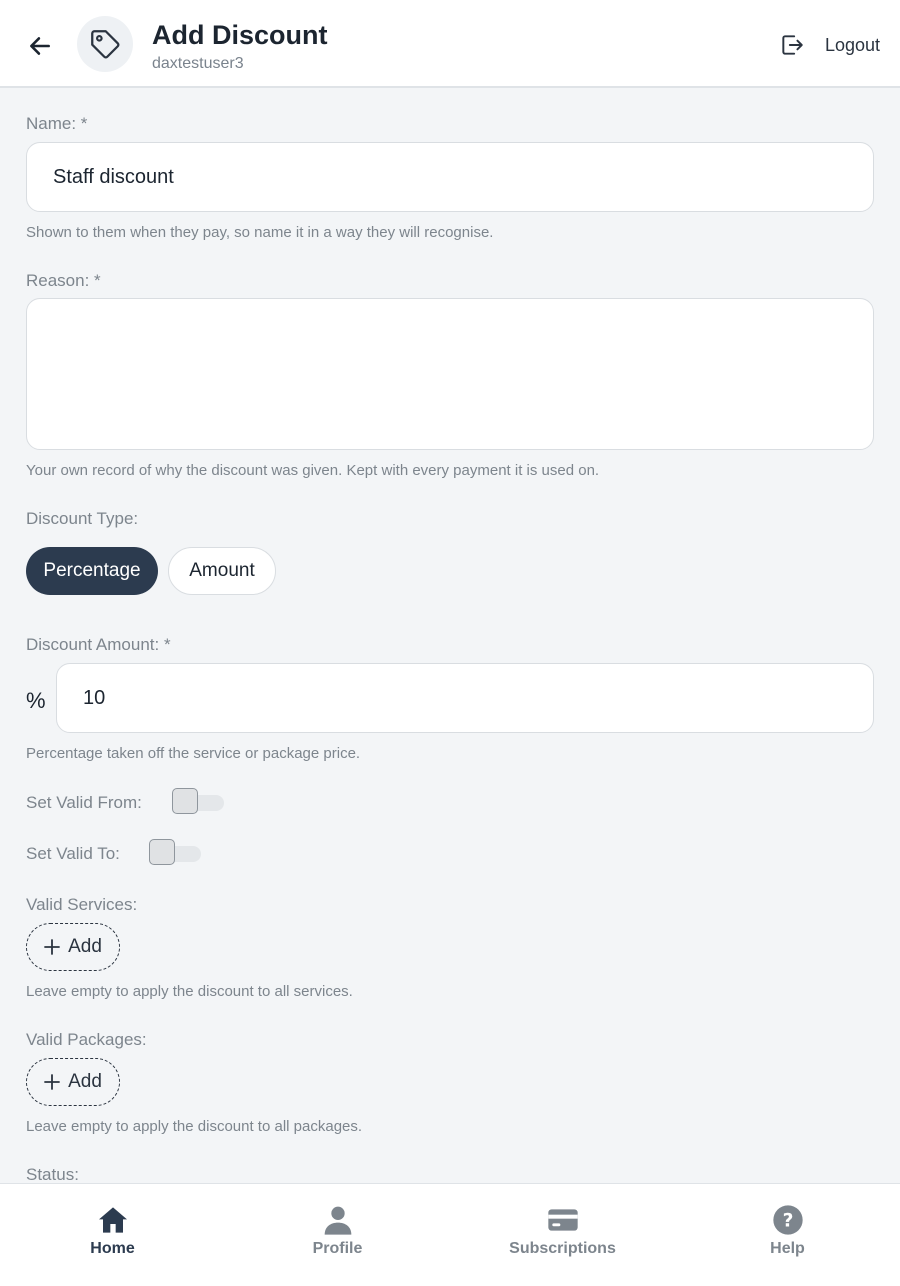 Image resolution: width=900 pixels, height=1286 pixels. I want to click on valid-from-label: Set Valid From:, so click(84, 802).